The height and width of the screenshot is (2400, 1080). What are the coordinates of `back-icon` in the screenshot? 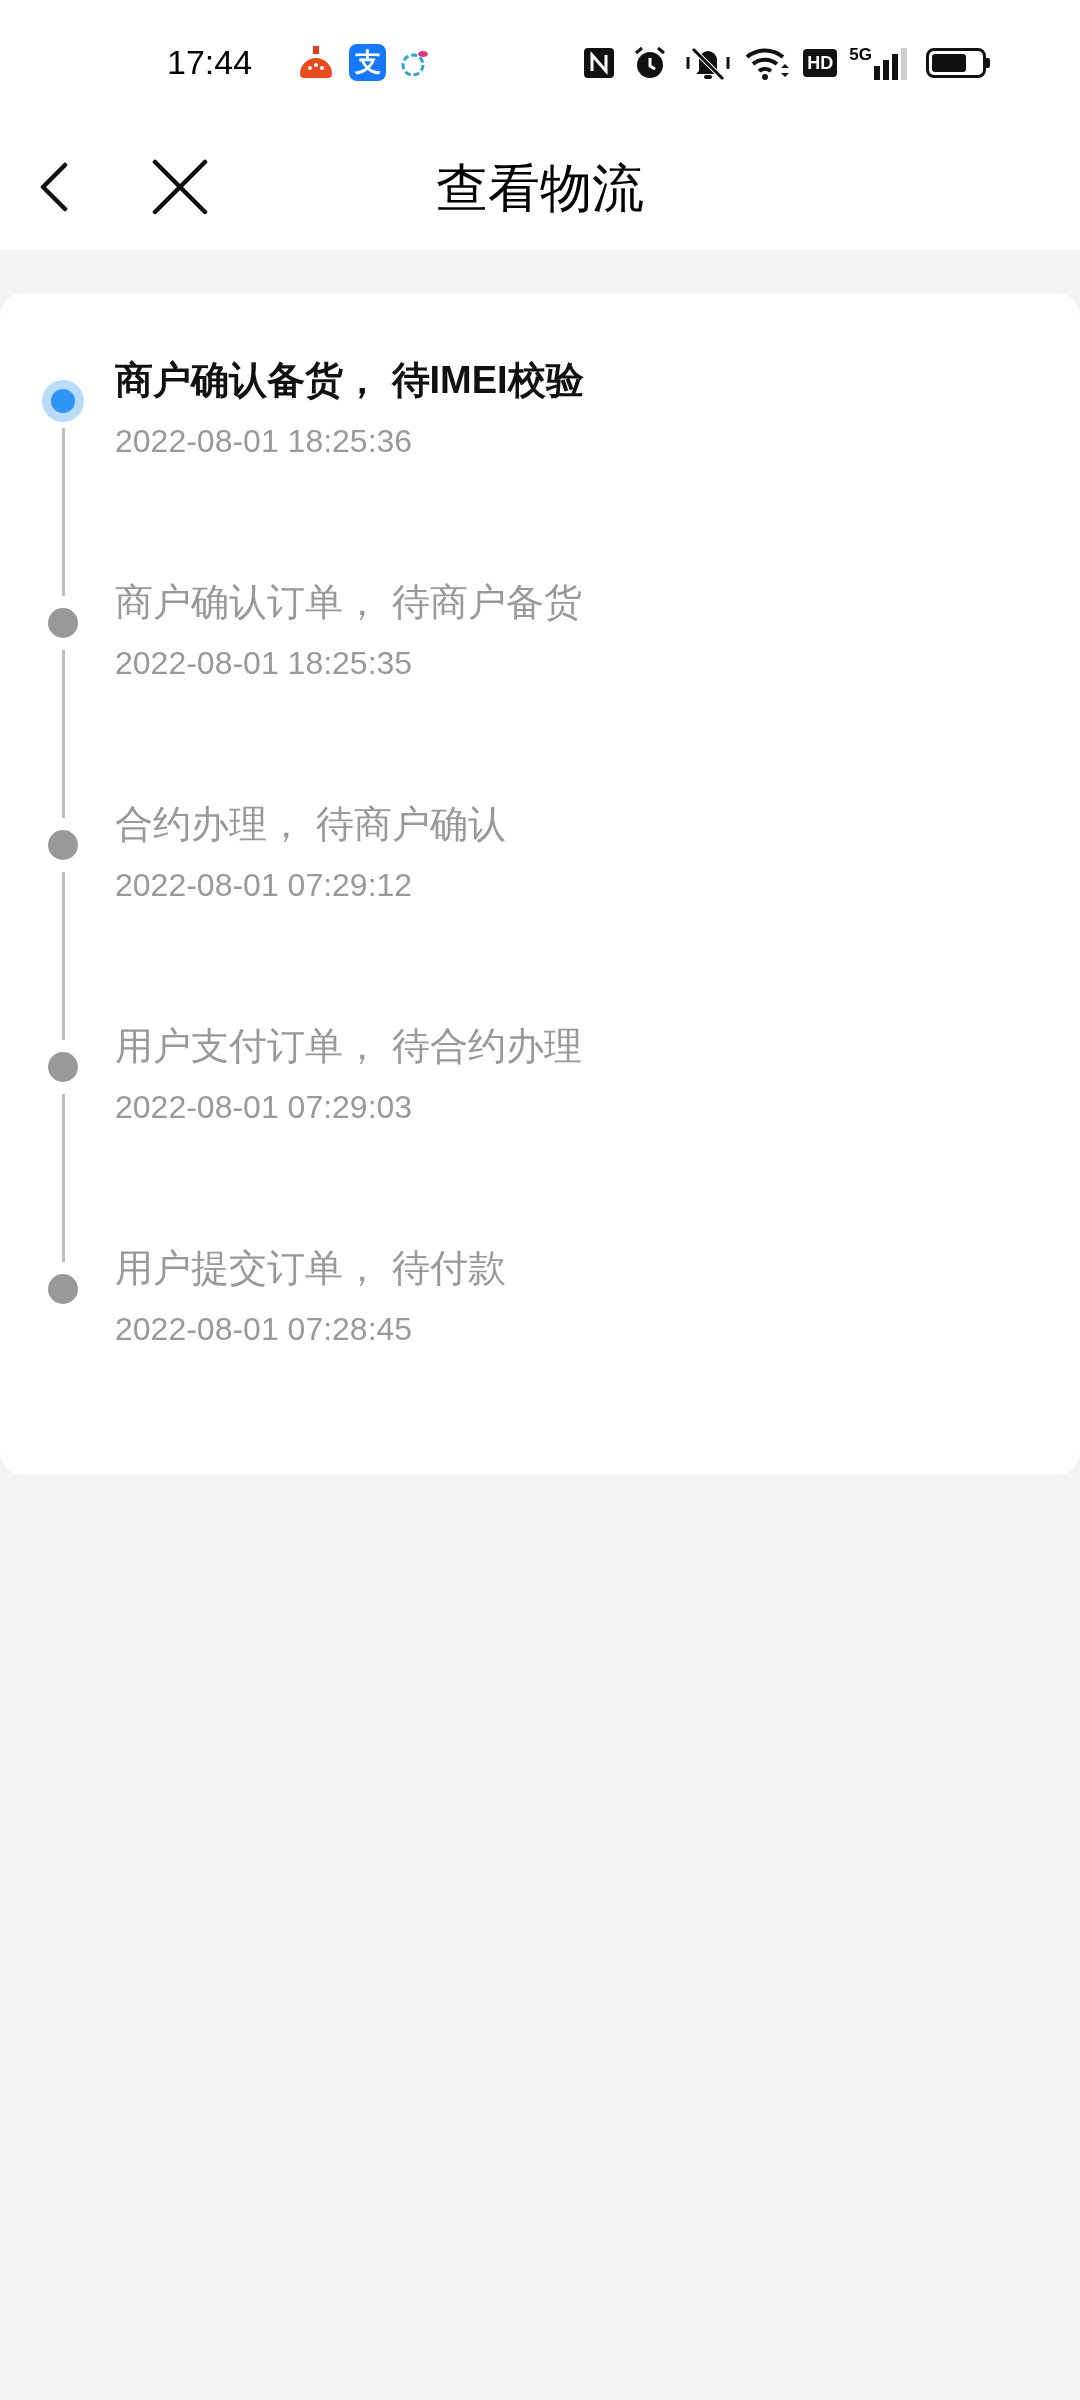 It's located at (54, 187).